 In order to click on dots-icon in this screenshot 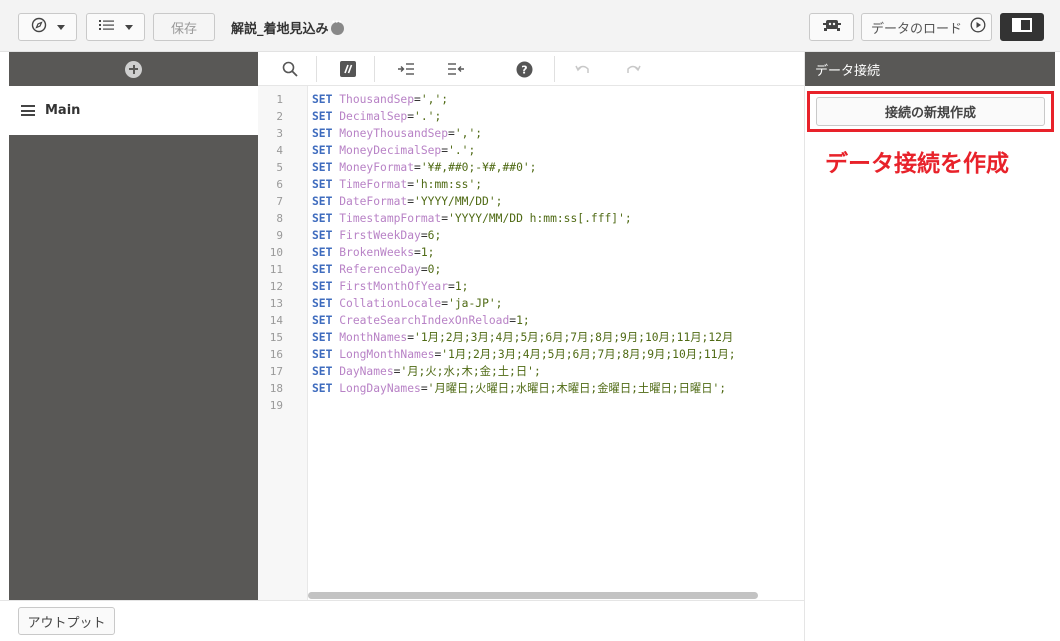, I will do `click(337, 27)`.